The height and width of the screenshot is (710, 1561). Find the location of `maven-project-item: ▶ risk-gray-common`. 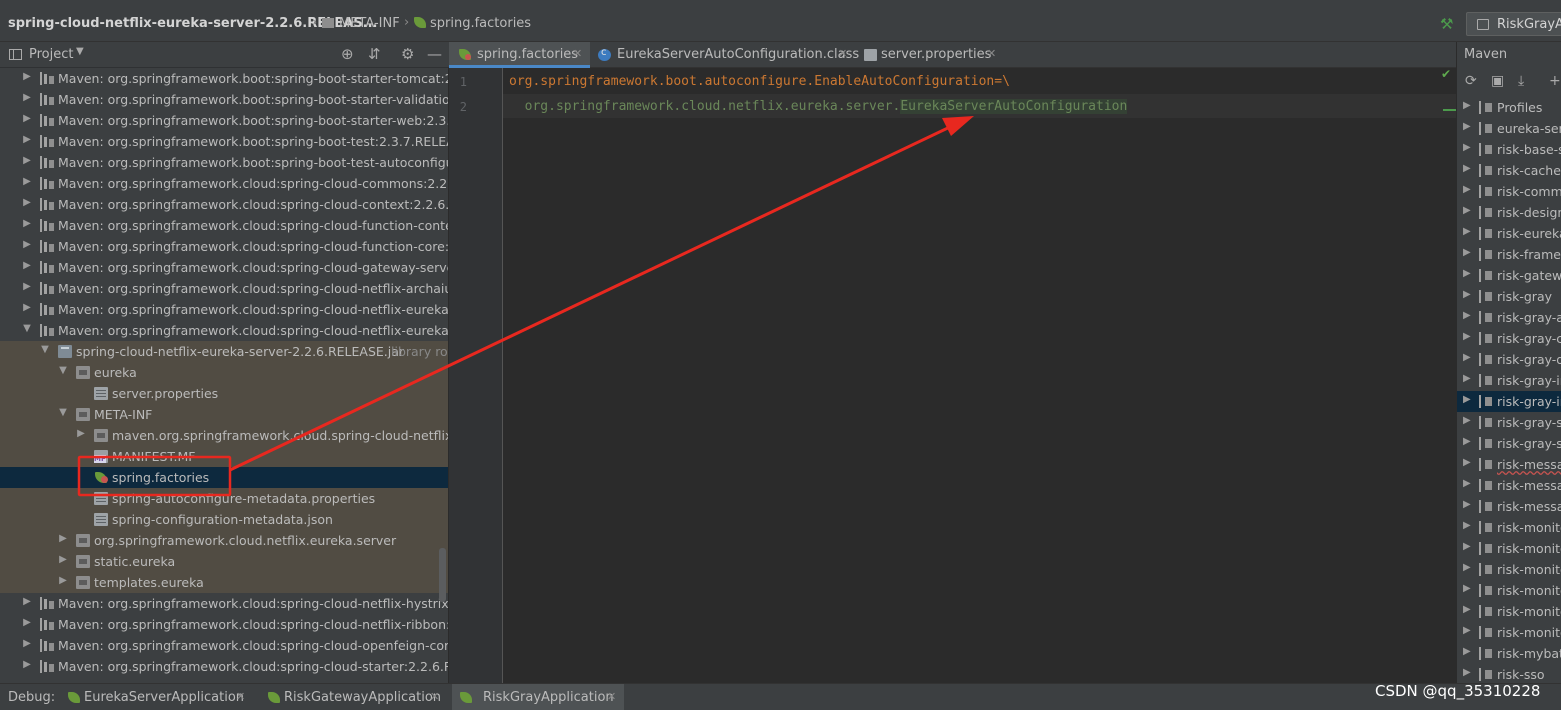

maven-project-item: ▶ risk-gray-common is located at coordinates (1509, 338).